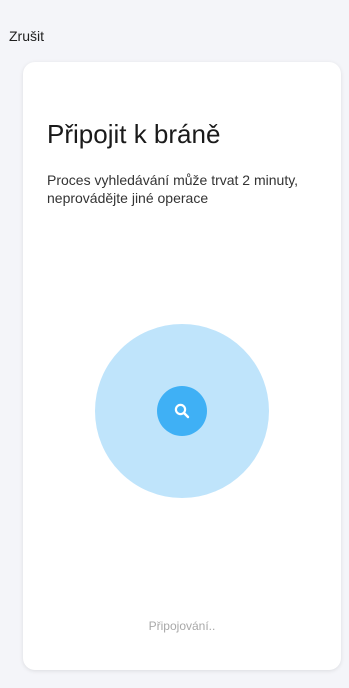  I want to click on scanning-indicator, so click(182, 411).